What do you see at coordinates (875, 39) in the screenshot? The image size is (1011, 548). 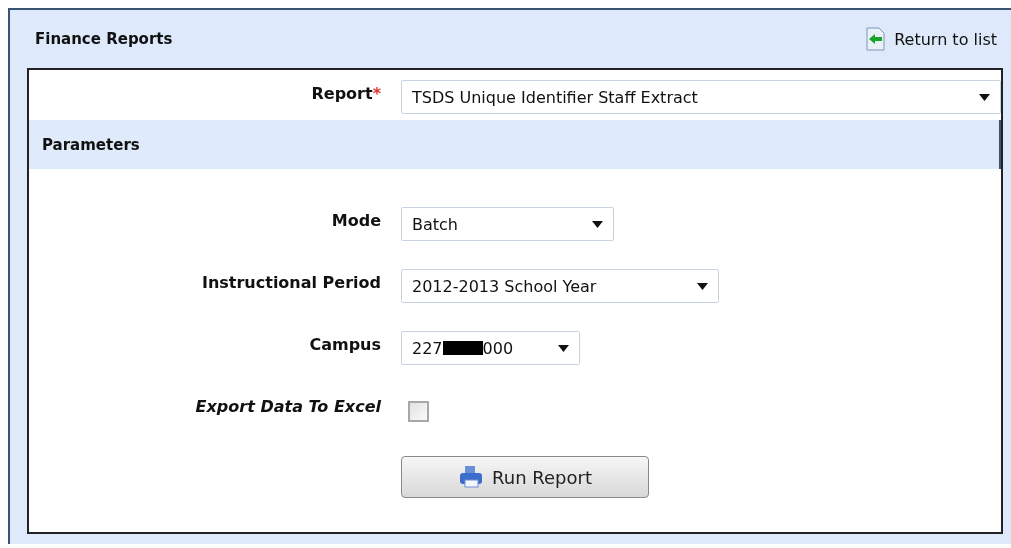 I see `back-arrow-icon` at bounding box center [875, 39].